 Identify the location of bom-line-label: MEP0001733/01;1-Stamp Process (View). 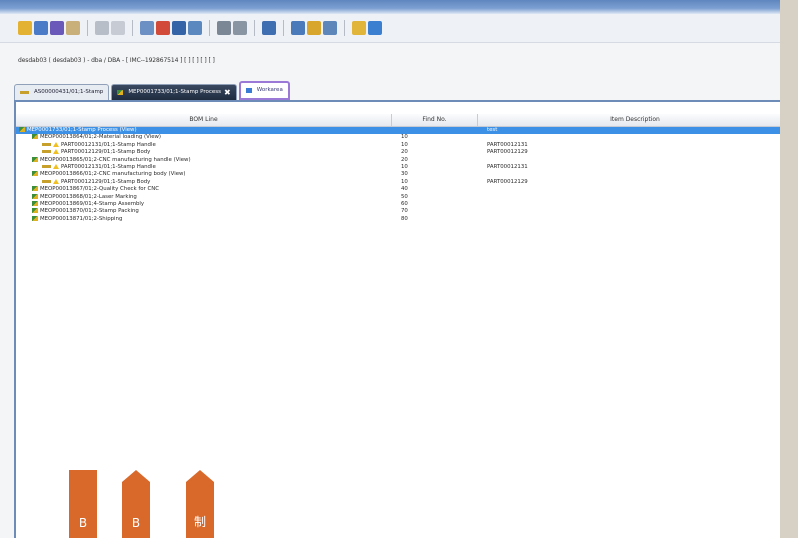
(82, 130).